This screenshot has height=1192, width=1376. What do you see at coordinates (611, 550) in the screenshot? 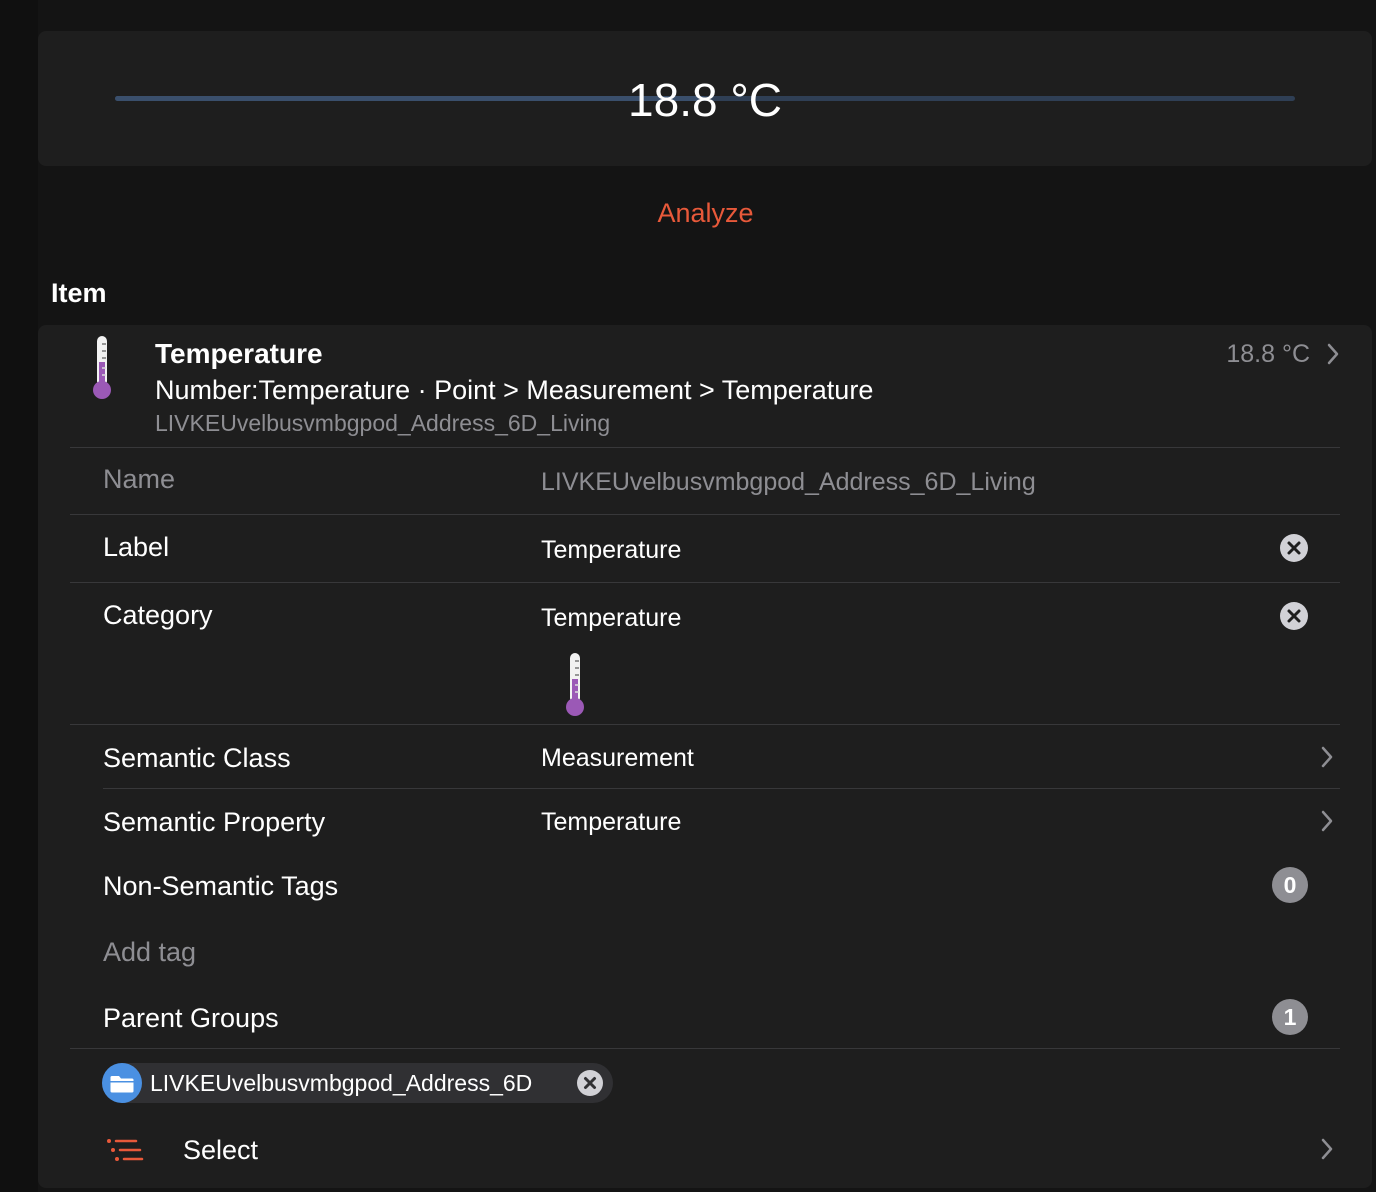
I see `label-field: Temperature` at bounding box center [611, 550].